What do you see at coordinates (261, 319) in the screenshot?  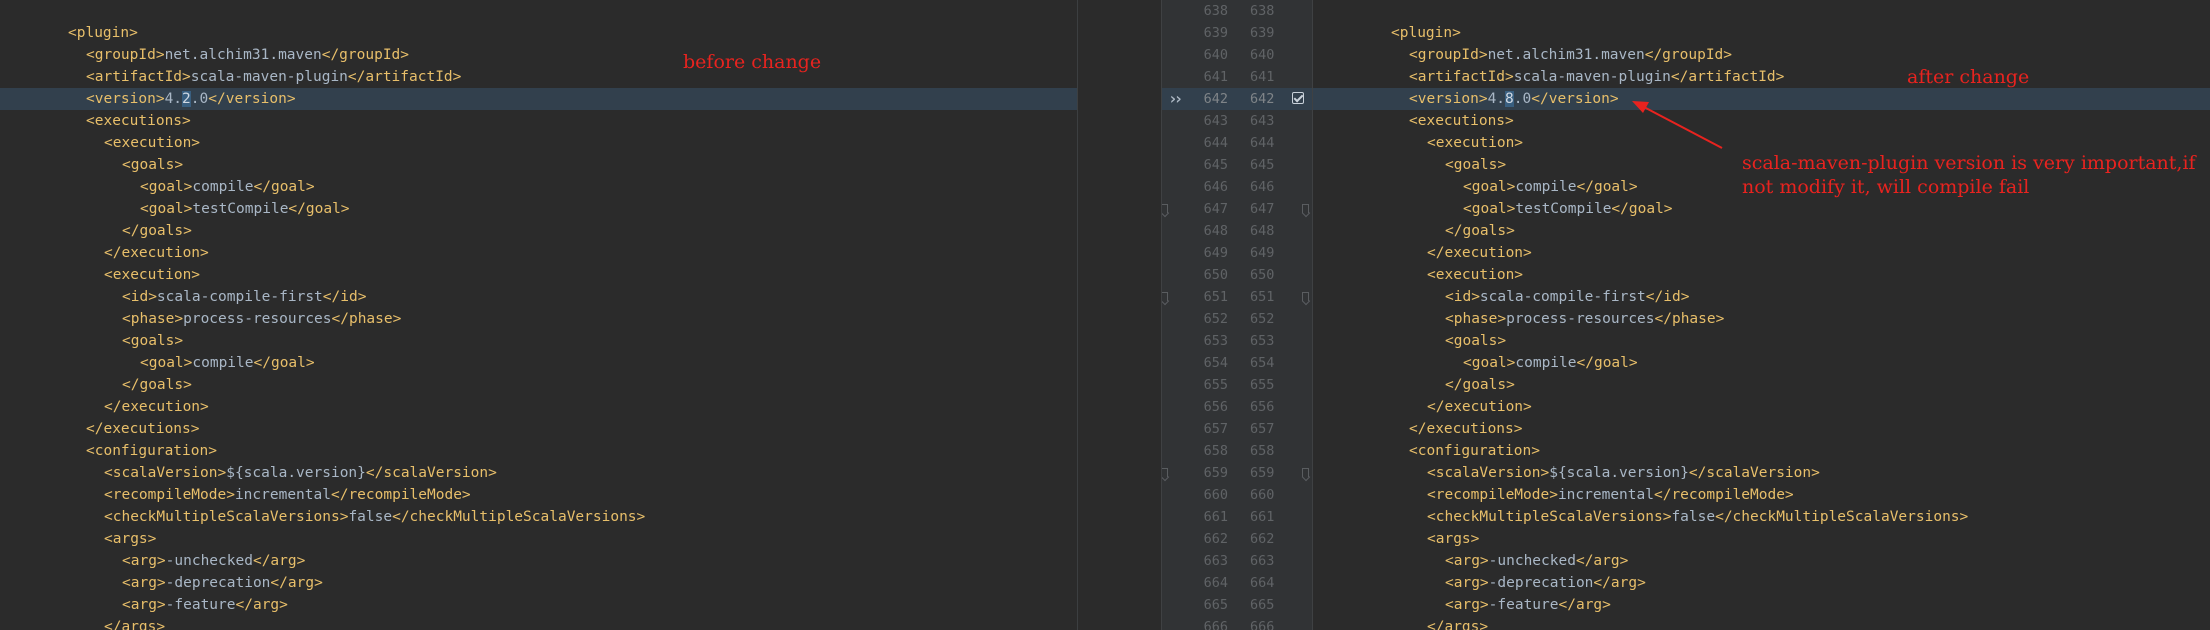 I see `left-code-text: <phase>process-resources</phase>` at bounding box center [261, 319].